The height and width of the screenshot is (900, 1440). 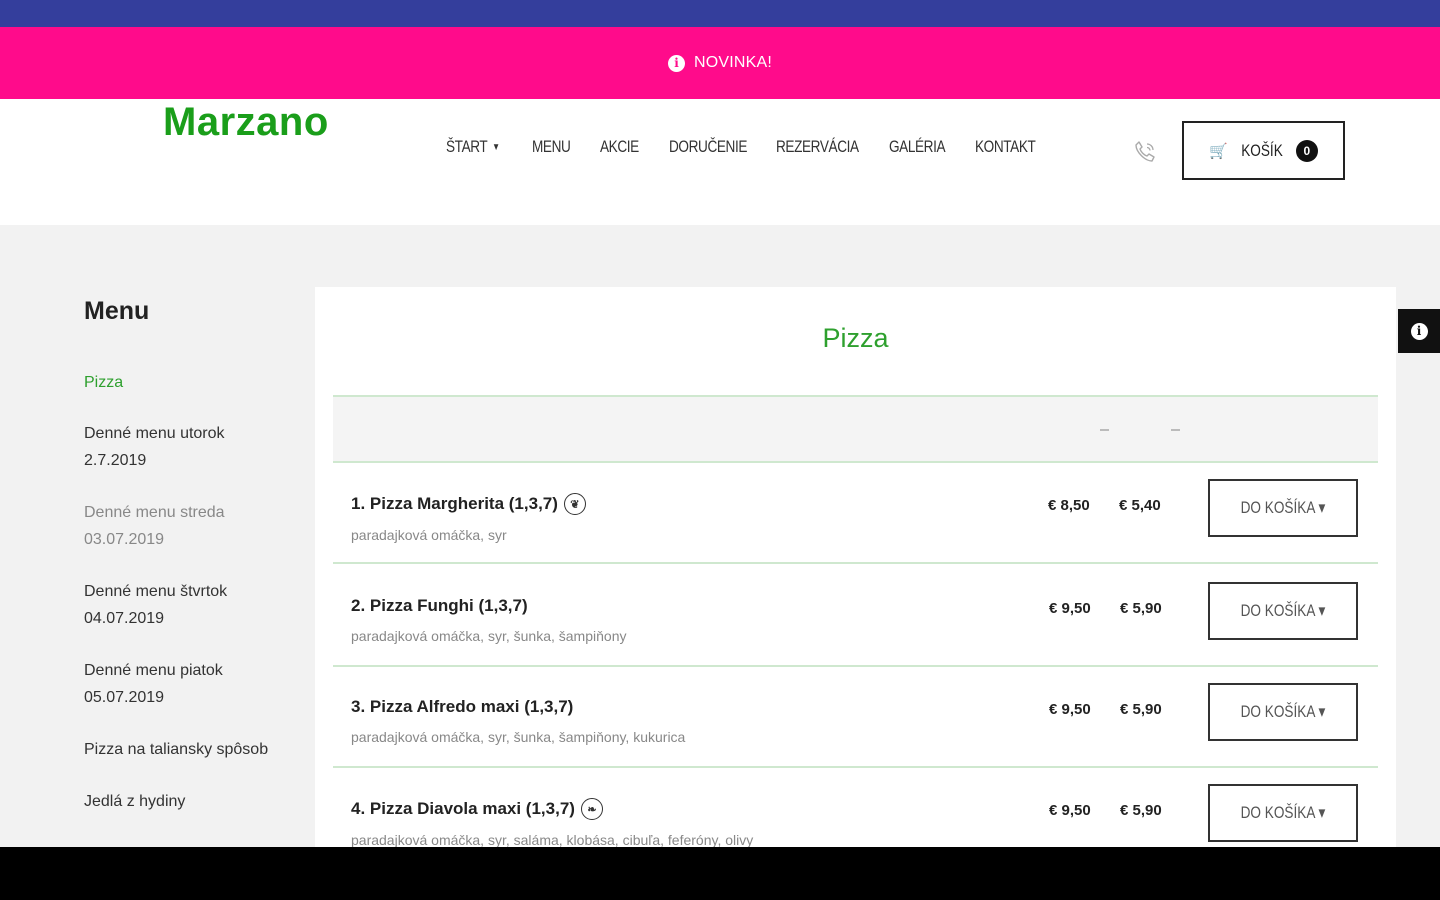 I want to click on category-item-pizza-taliansky: Pizza na taliansky spôsob, so click(x=184, y=749).